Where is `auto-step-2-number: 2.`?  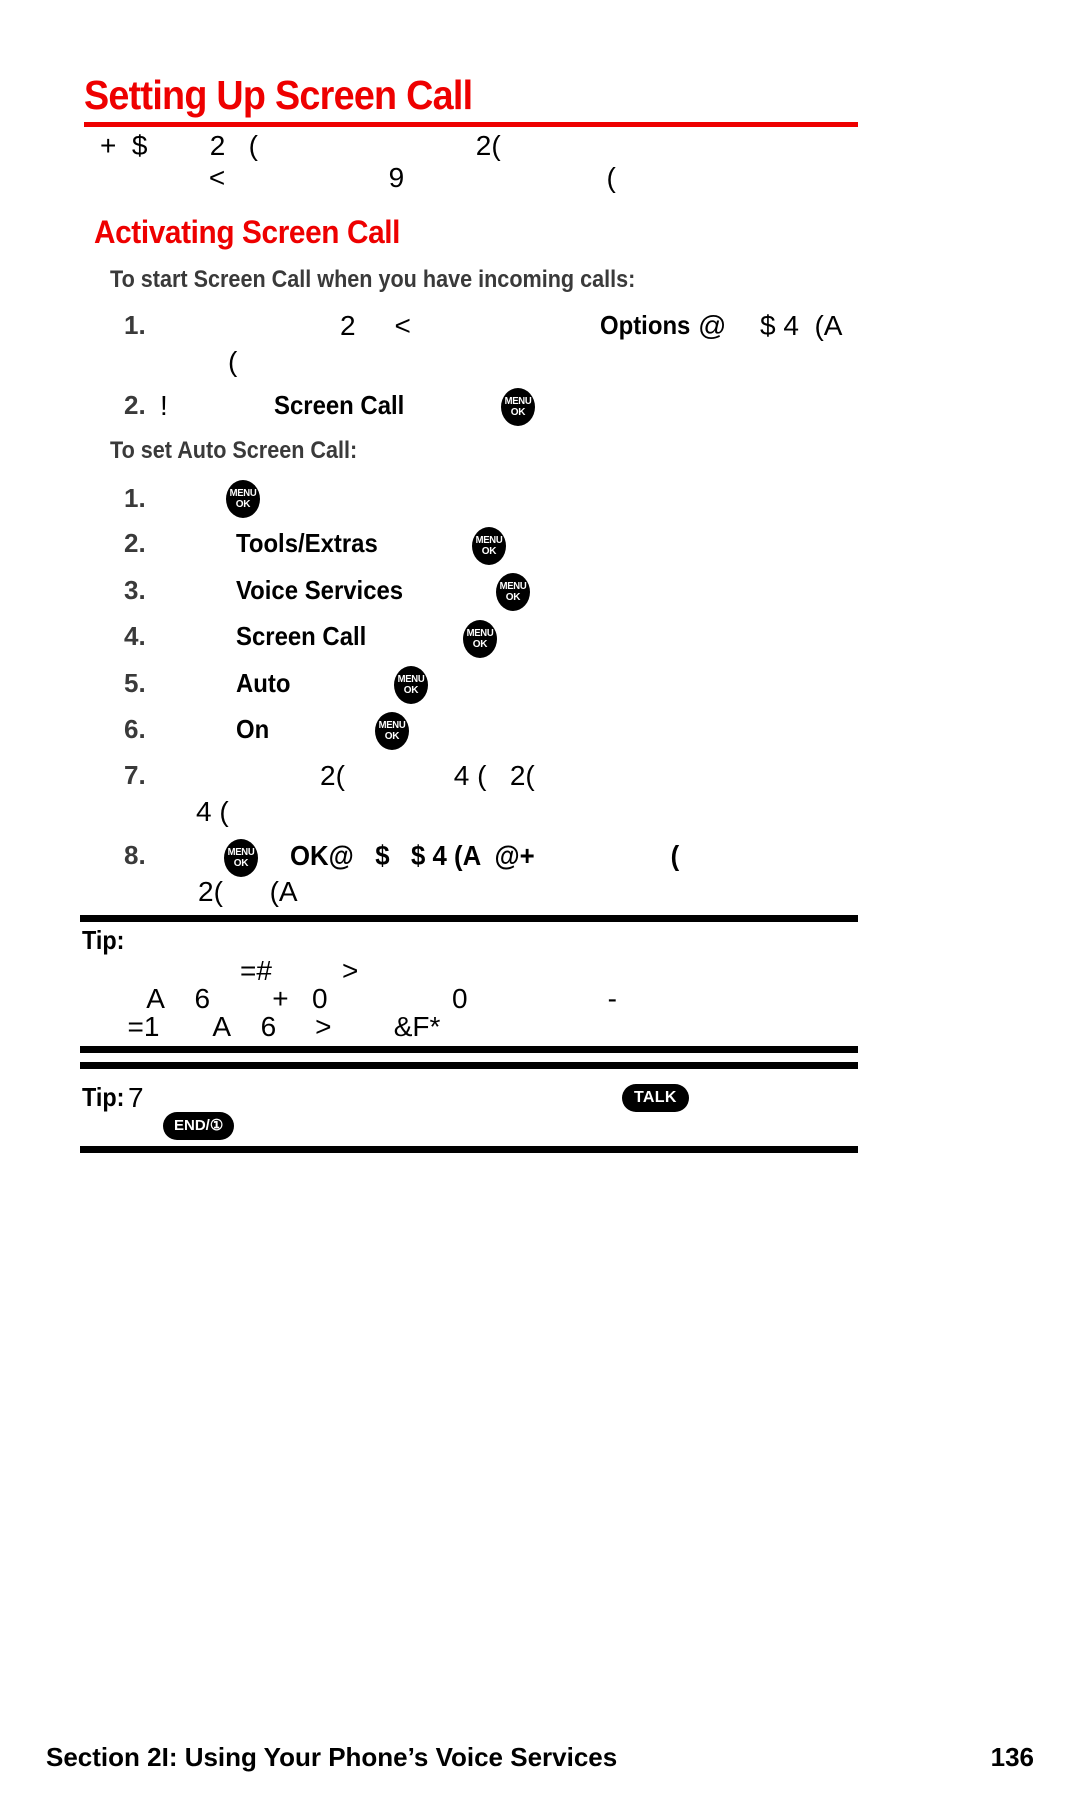 auto-step-2-number: 2. is located at coordinates (135, 543).